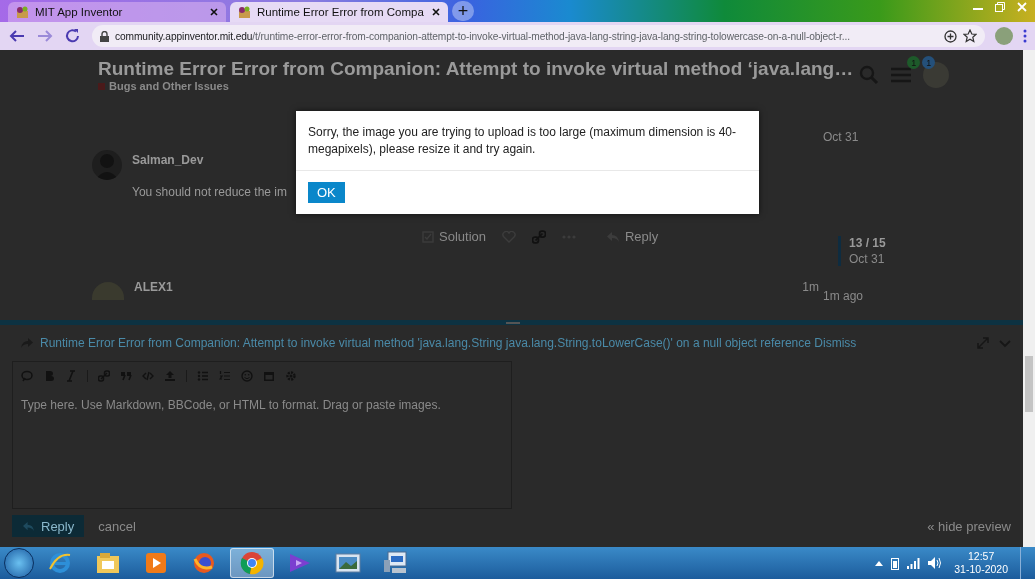 The height and width of the screenshot is (579, 1035). I want to click on taskbar-app, so click(252, 563).